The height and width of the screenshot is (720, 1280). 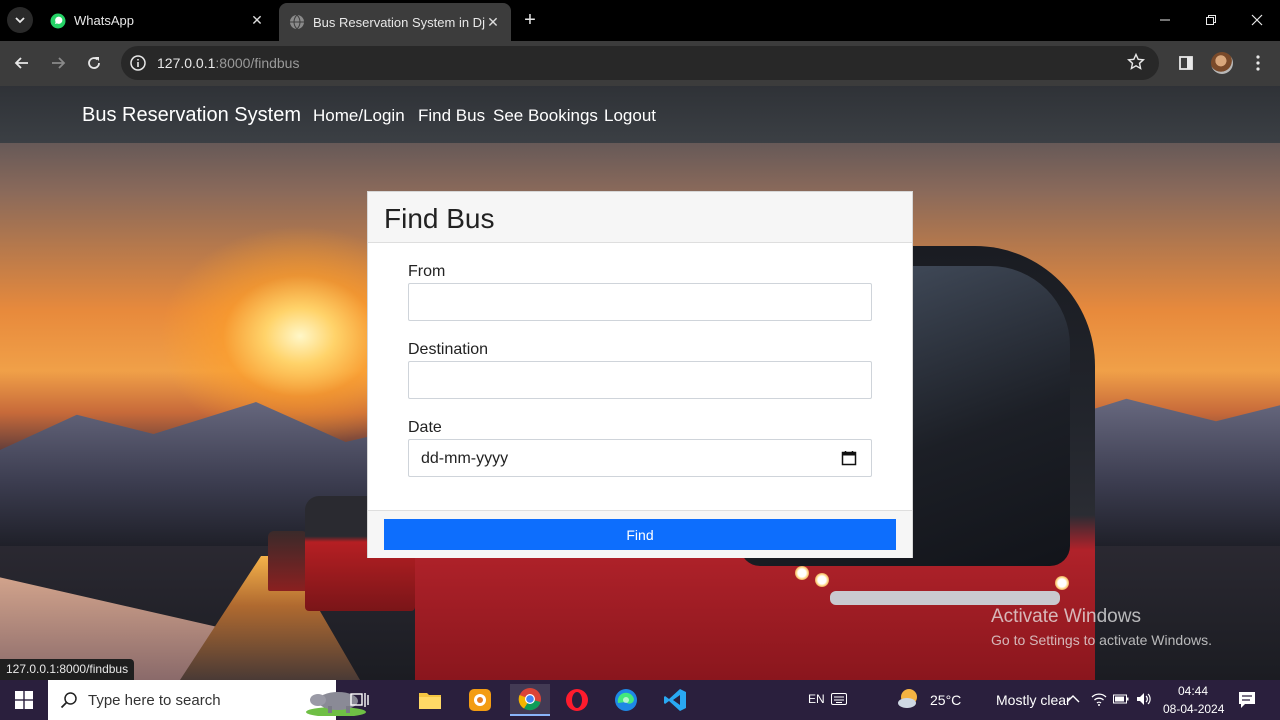 What do you see at coordinates (945, 598) in the screenshot?
I see `background-bus-grille` at bounding box center [945, 598].